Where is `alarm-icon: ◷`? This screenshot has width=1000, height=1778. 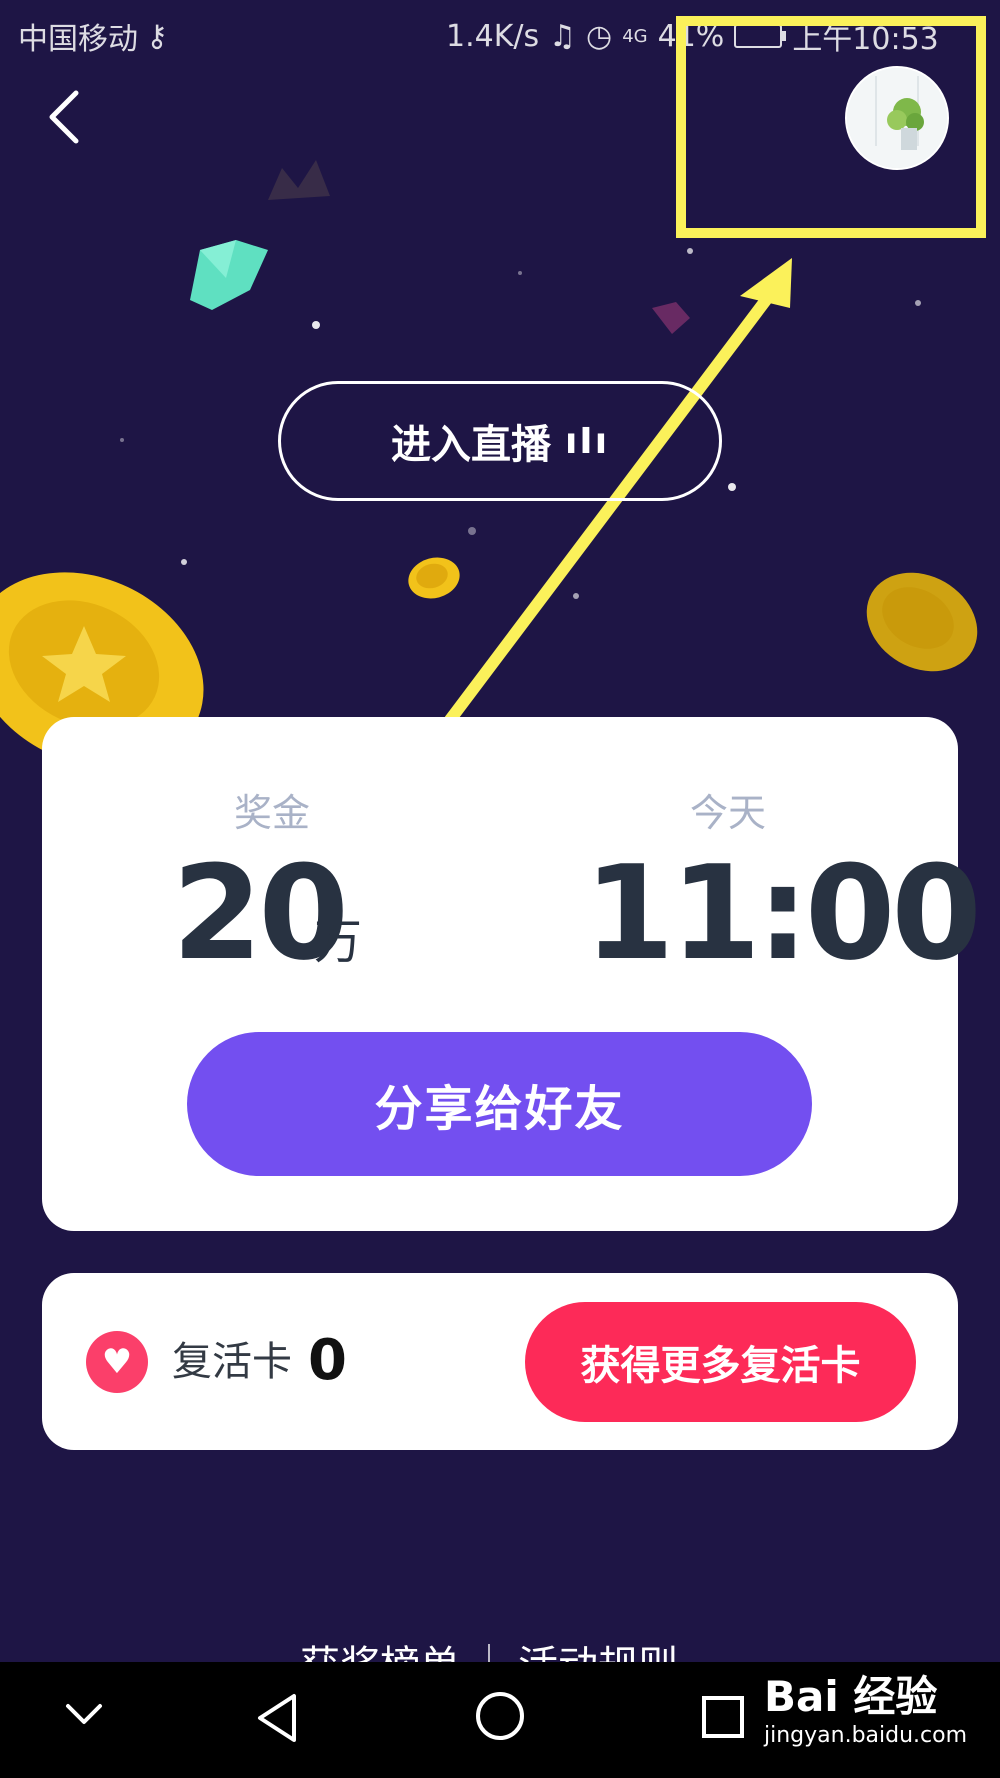 alarm-icon: ◷ is located at coordinates (599, 36).